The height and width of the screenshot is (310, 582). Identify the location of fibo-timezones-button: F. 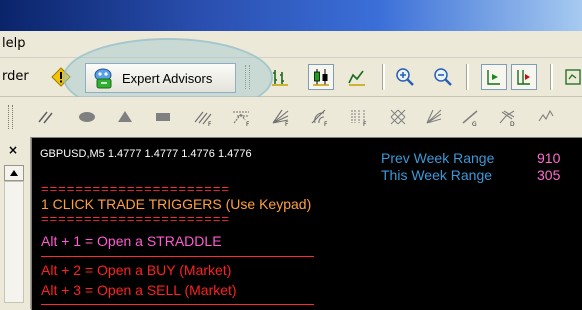
(359, 117).